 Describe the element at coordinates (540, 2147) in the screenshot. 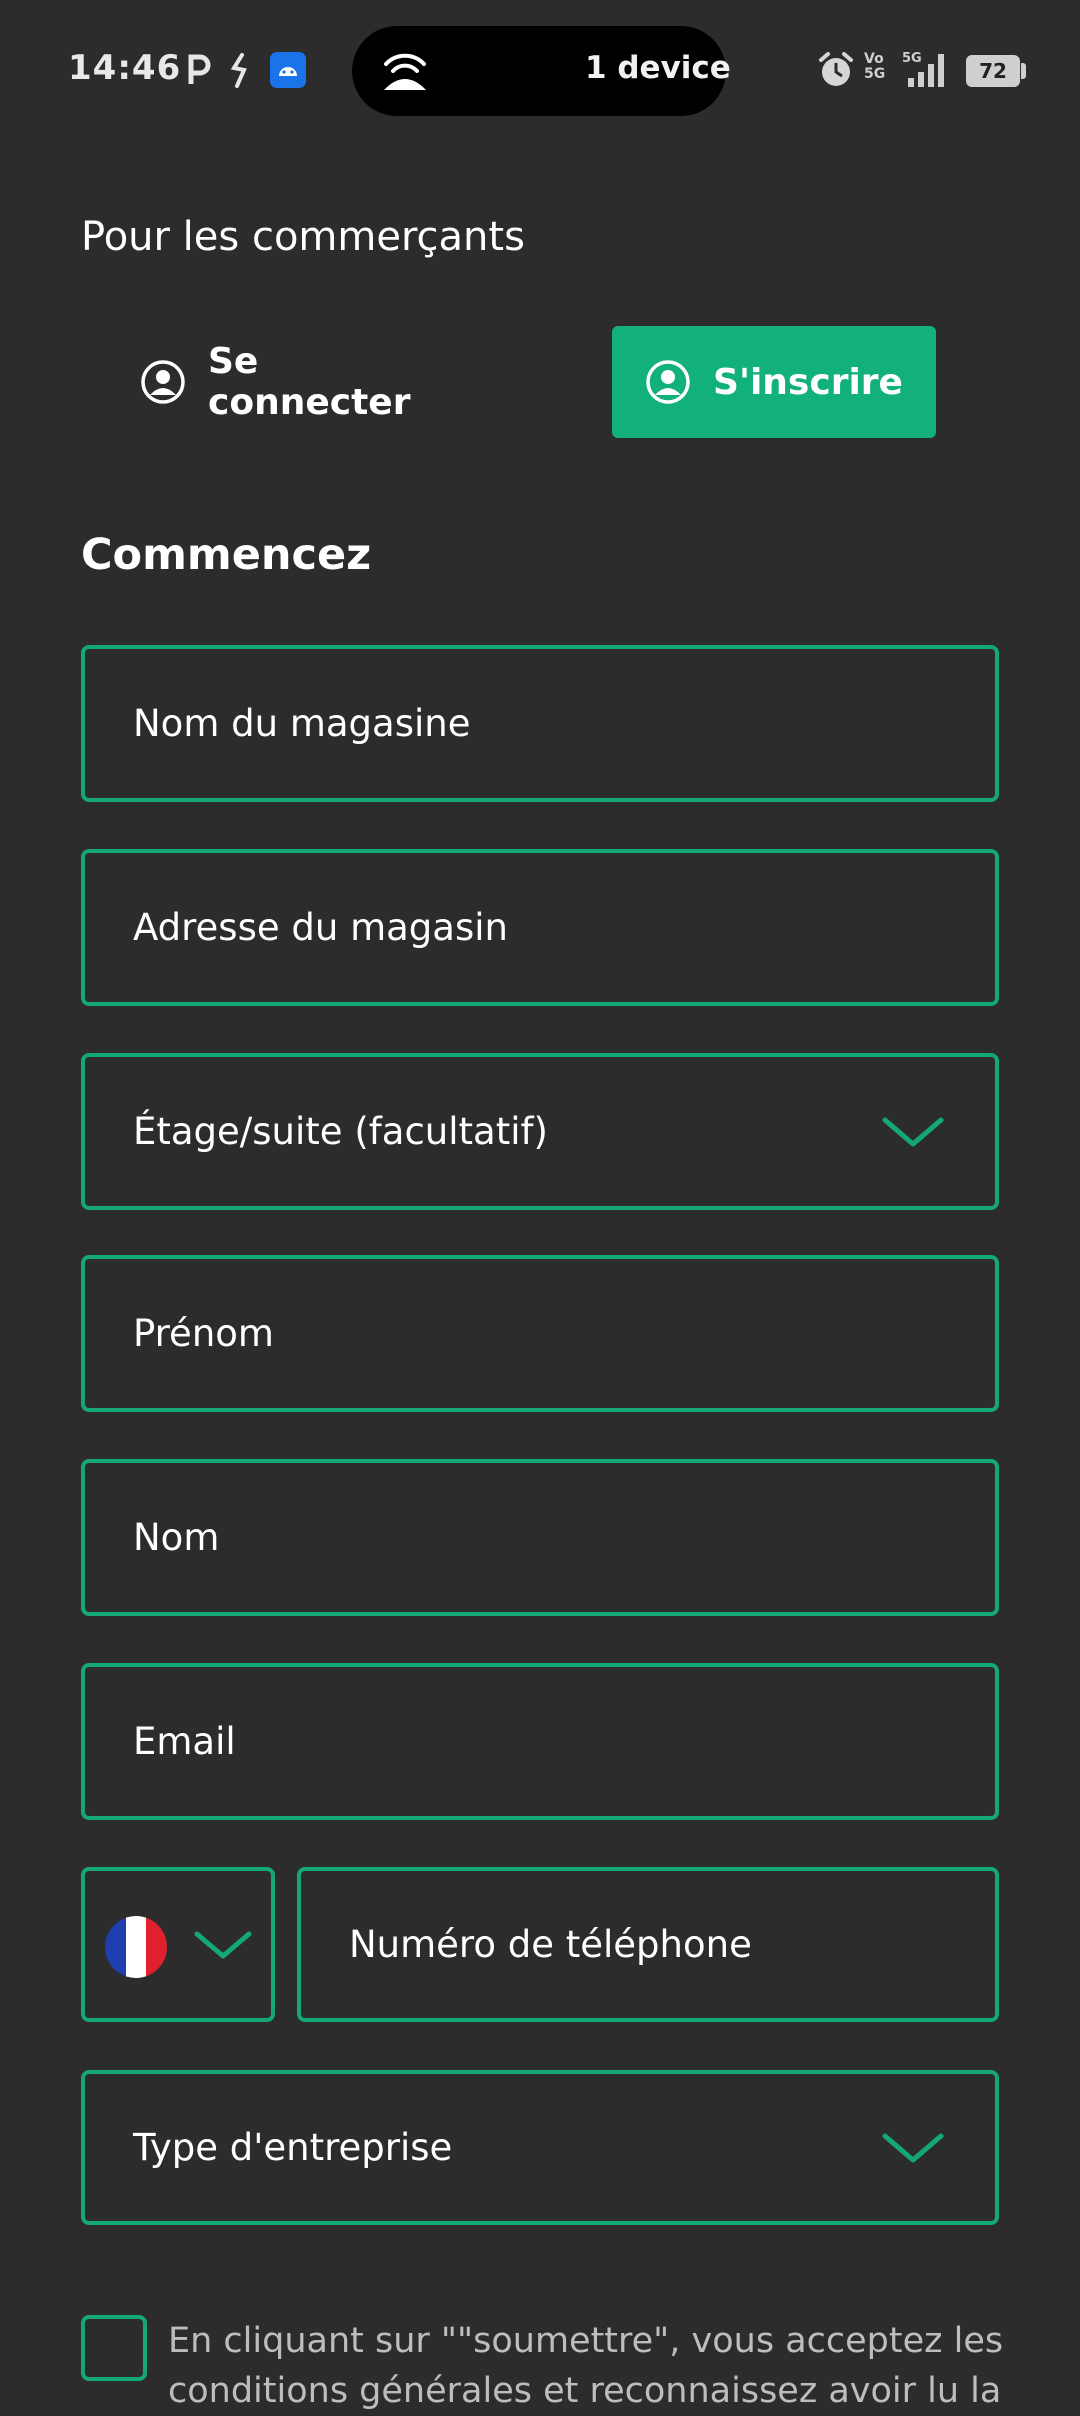

I see `business-type-select: Type d'entreprise` at that location.